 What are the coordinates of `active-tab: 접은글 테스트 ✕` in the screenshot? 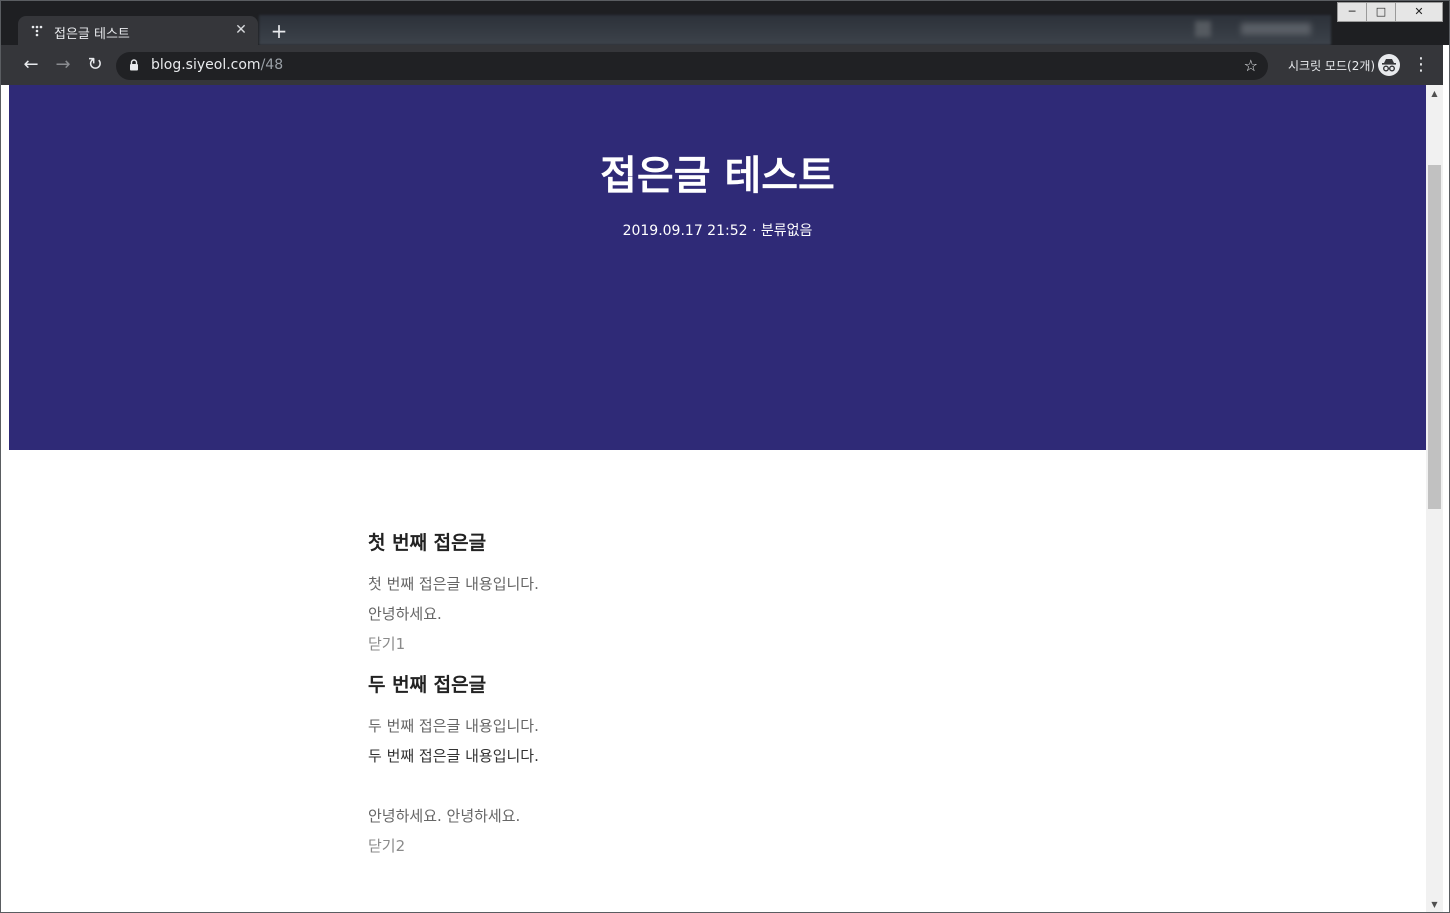 It's located at (138, 31).